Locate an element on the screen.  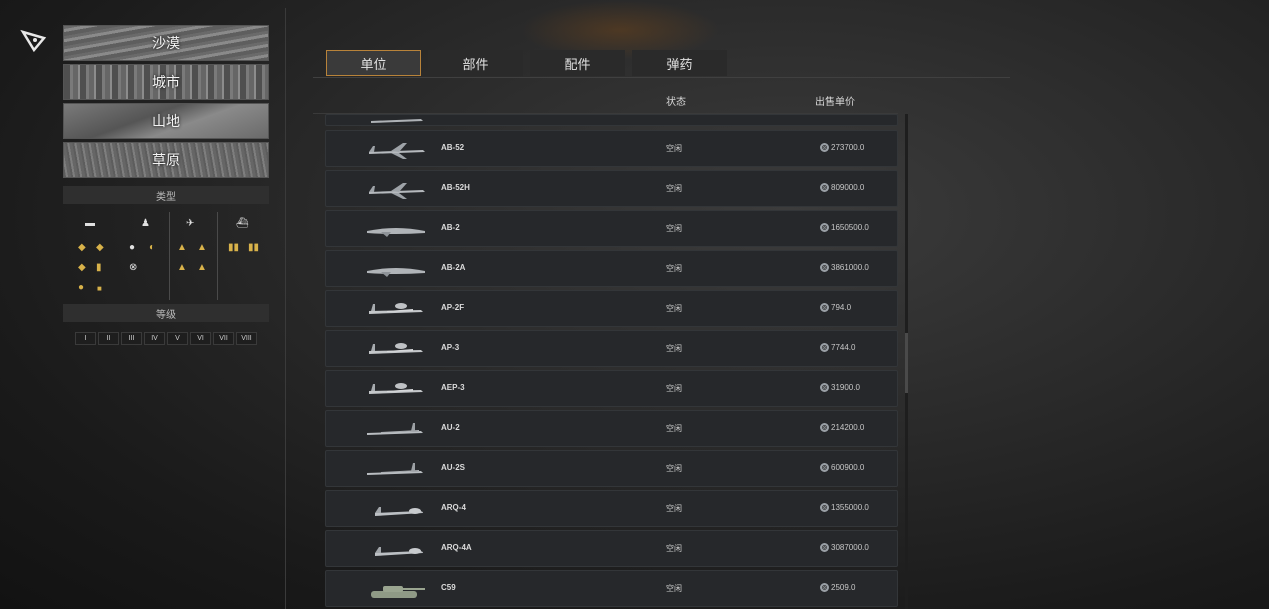
unit-price-value: 214200.0 is located at coordinates (848, 427).